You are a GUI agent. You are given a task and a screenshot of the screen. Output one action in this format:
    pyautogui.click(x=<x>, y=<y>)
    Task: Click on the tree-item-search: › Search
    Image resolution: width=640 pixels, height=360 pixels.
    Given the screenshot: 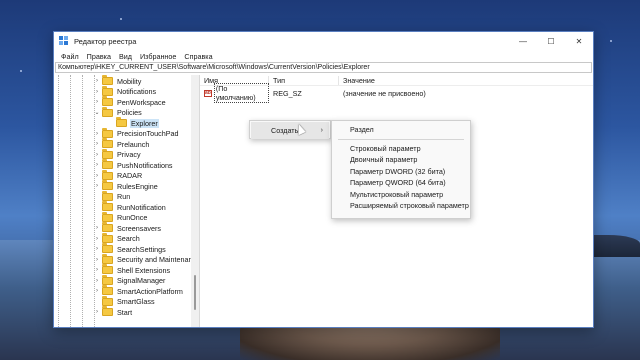 What is the action you would take?
    pyautogui.click(x=117, y=238)
    